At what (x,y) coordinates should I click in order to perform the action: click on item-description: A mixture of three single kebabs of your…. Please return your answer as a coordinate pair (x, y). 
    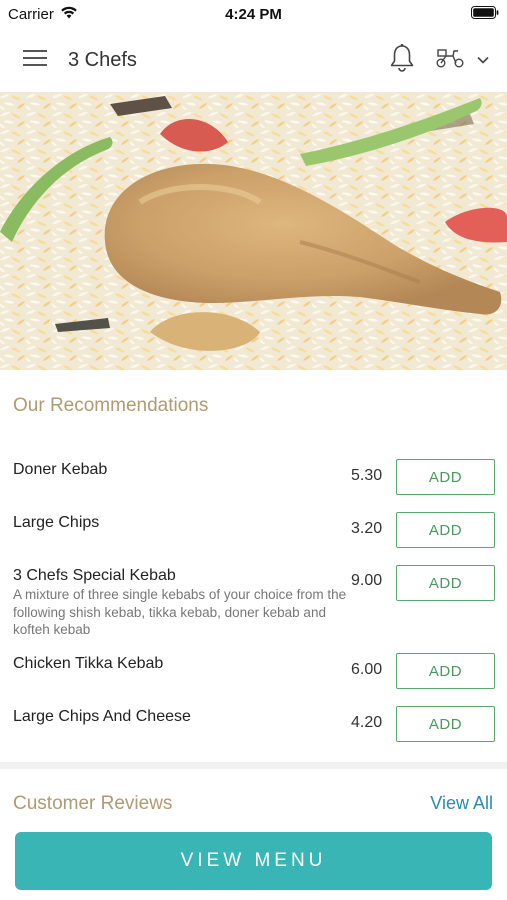
    Looking at the image, I should click on (180, 612).